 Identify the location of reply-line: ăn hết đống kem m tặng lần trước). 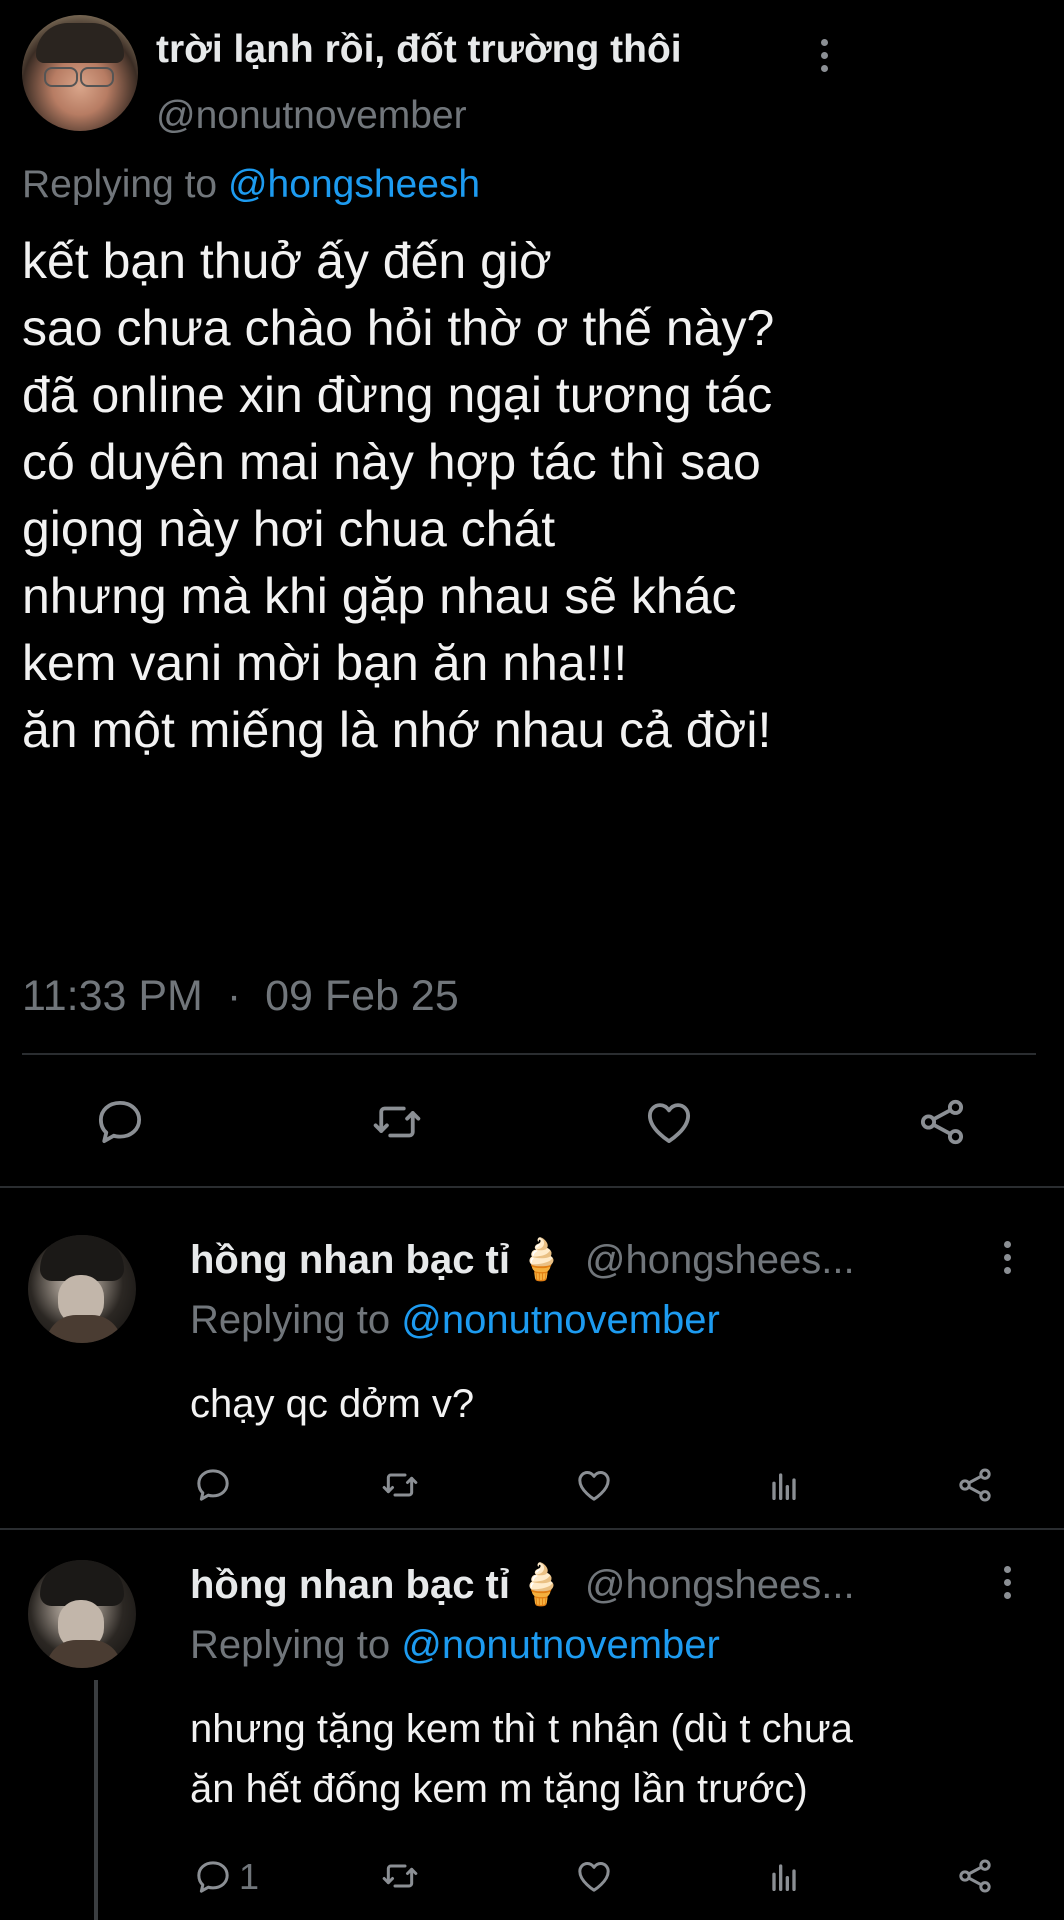
(499, 1789).